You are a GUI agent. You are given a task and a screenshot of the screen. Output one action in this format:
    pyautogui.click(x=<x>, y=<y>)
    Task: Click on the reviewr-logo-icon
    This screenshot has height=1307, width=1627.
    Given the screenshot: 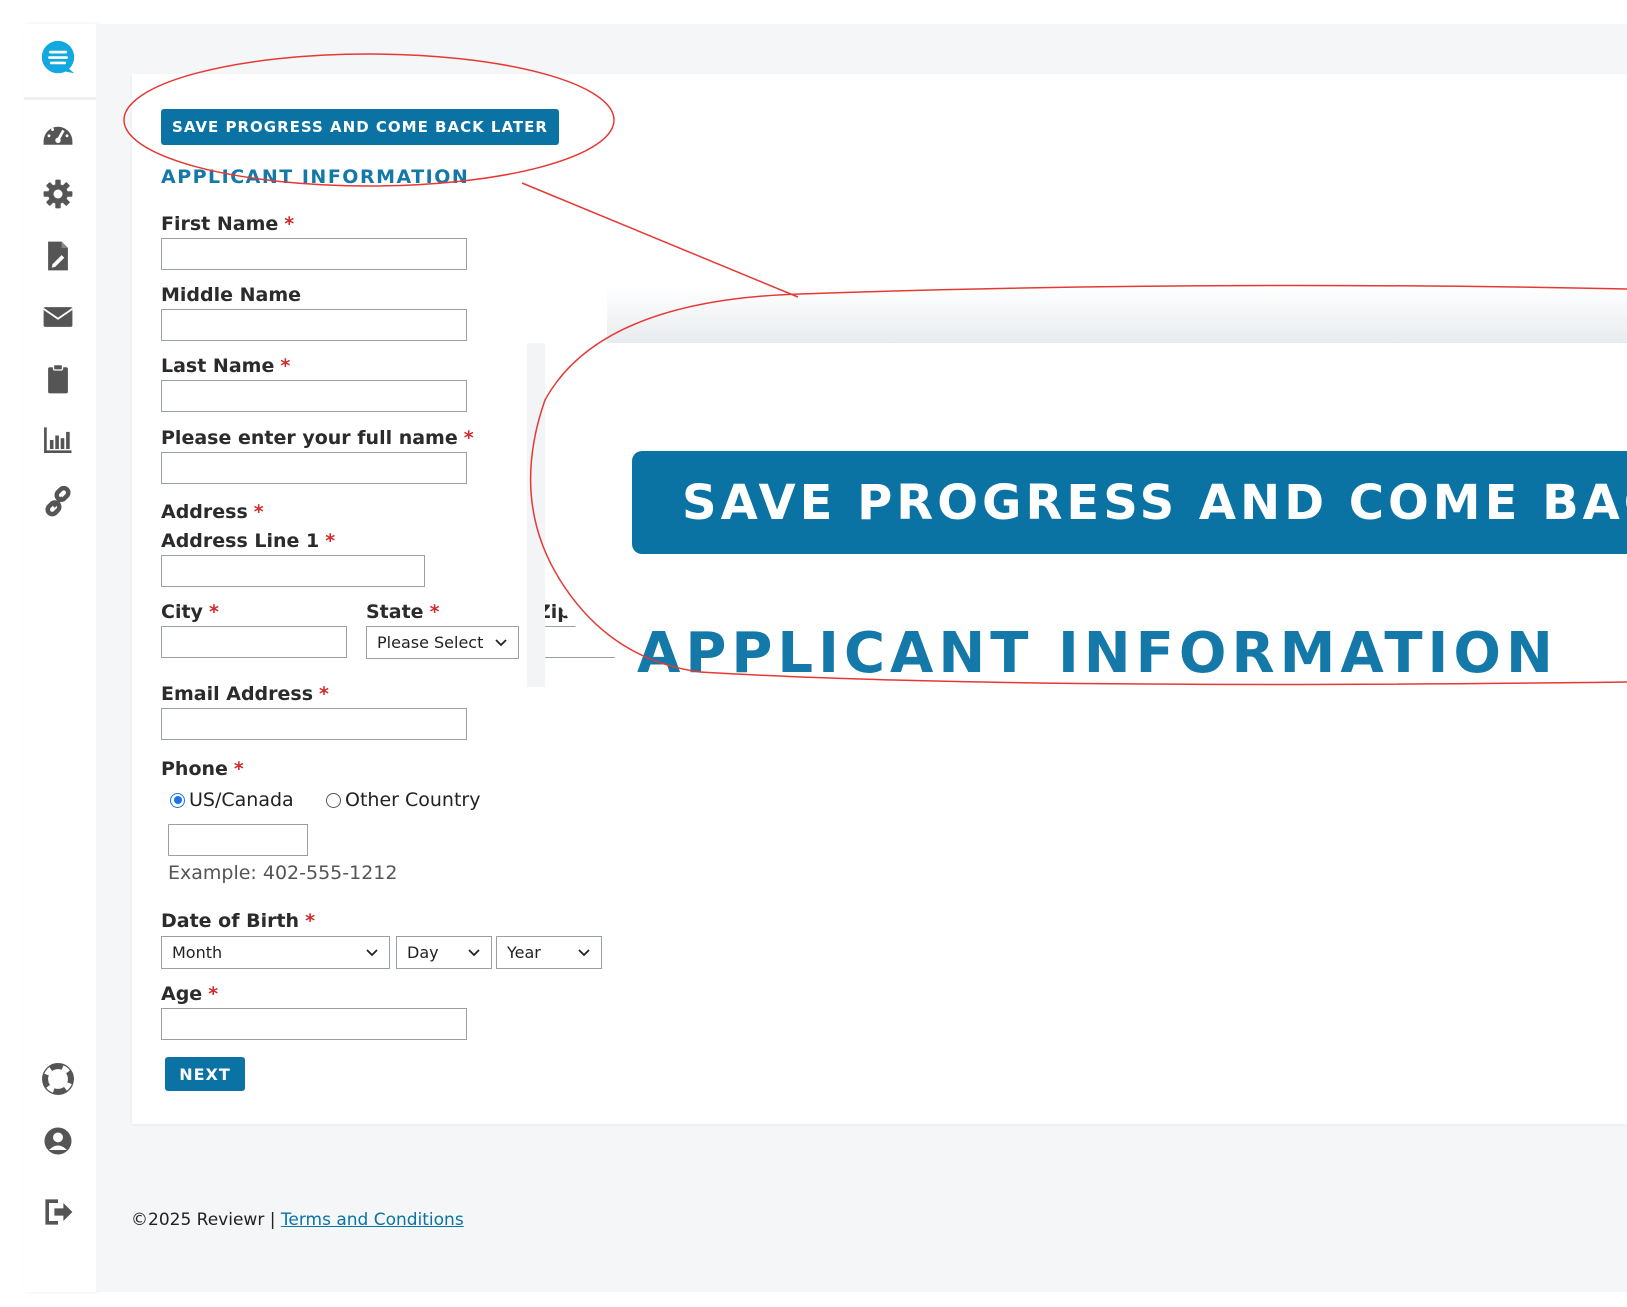 What is the action you would take?
    pyautogui.click(x=58, y=58)
    